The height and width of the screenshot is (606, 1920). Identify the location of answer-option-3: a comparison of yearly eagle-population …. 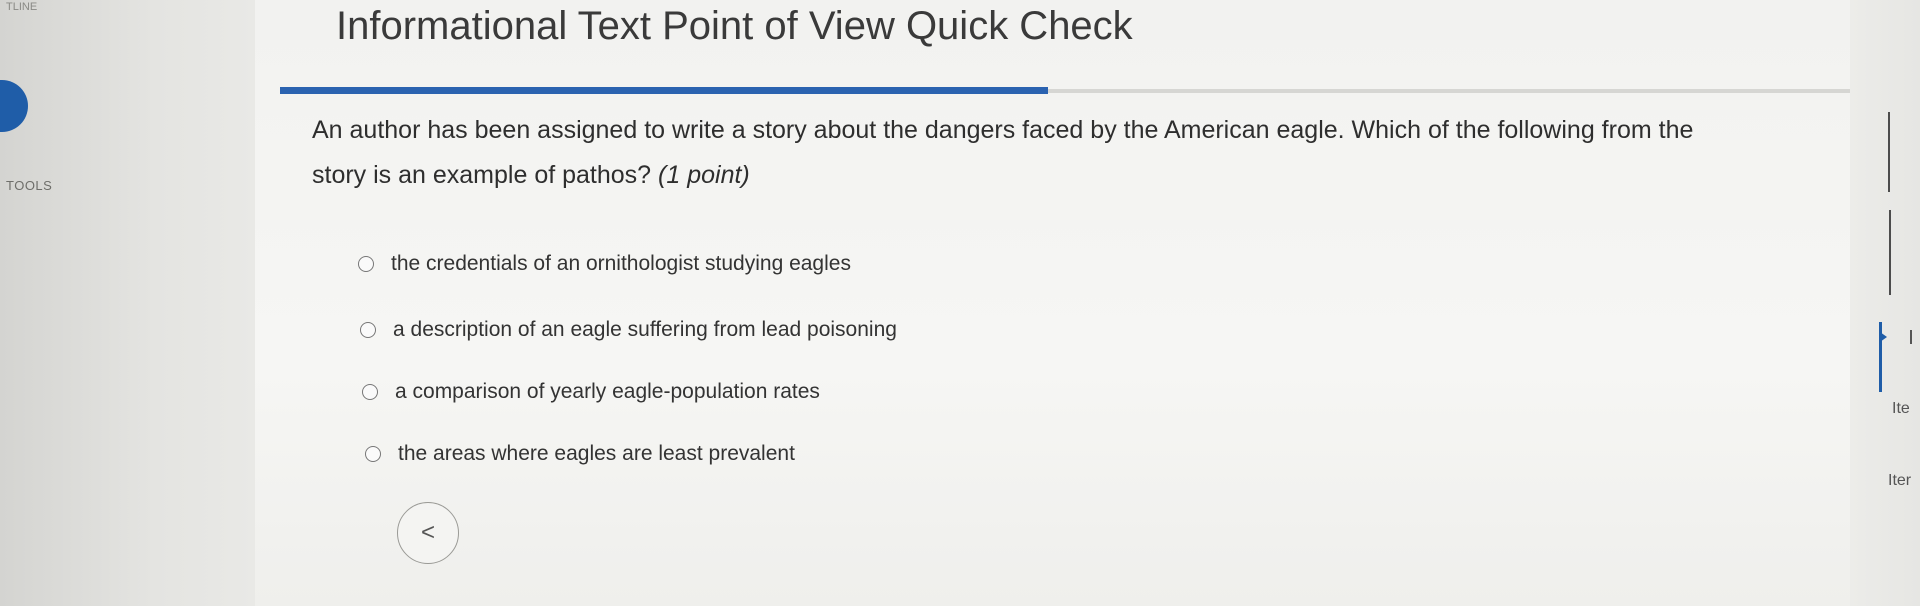
(591, 392).